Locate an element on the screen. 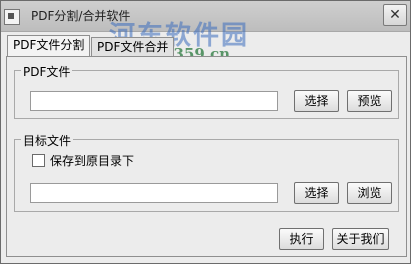 This screenshot has width=411, height=264. pdf-file-path-input is located at coordinates (154, 101).